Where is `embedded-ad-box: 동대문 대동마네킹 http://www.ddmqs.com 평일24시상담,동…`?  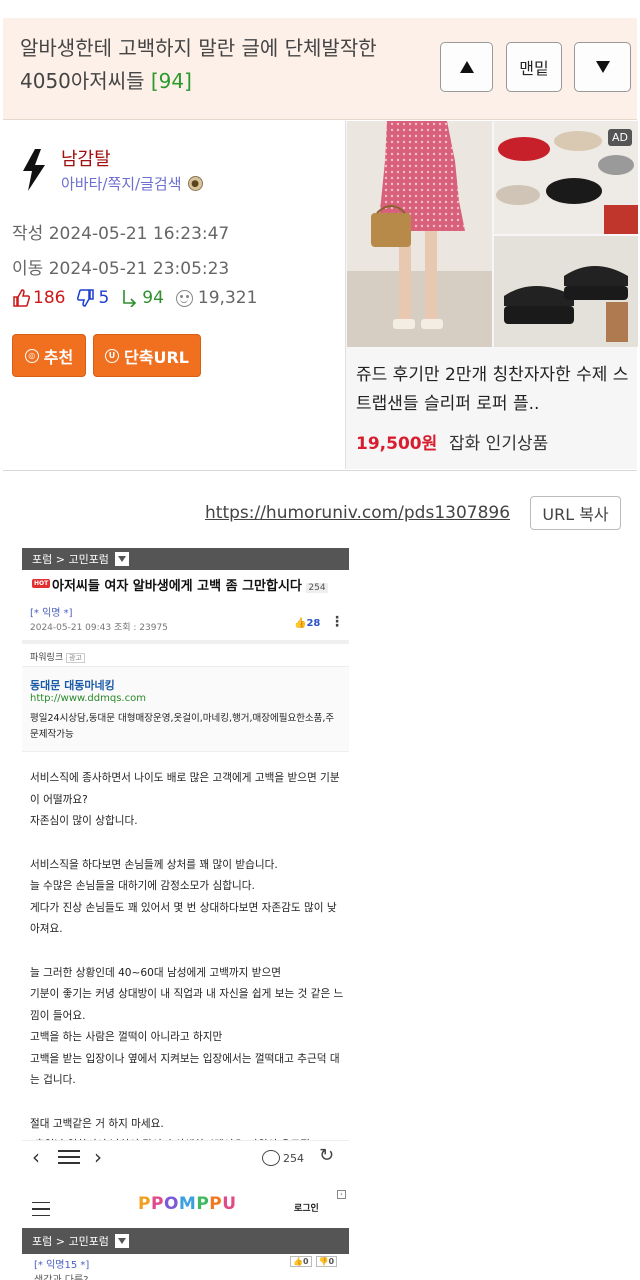 embedded-ad-box: 동대문 대동마네킹 http://www.ddmqs.com 평일24시상담,동… is located at coordinates (185, 709).